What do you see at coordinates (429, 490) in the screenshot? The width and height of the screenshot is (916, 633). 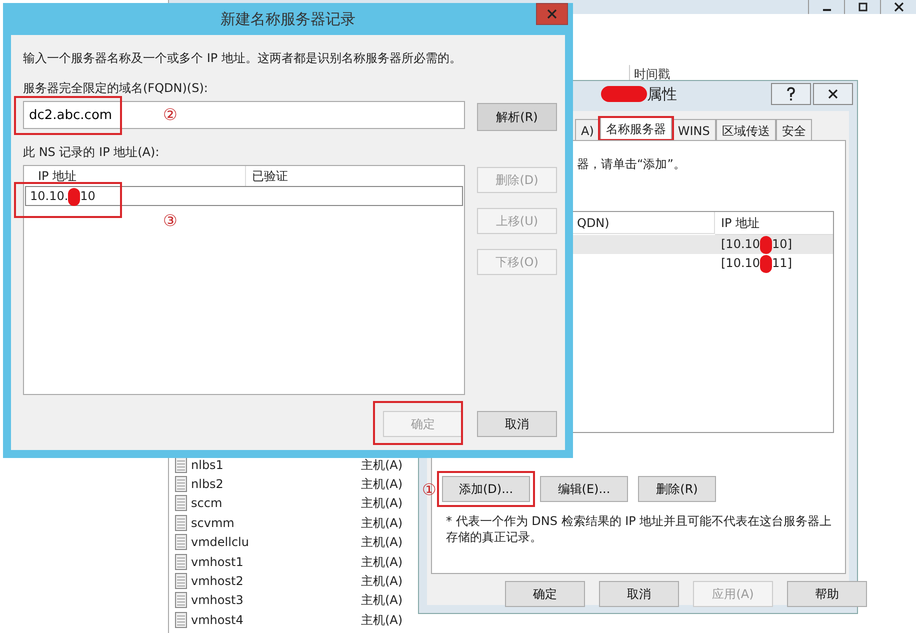 I see `callout-number: ①` at bounding box center [429, 490].